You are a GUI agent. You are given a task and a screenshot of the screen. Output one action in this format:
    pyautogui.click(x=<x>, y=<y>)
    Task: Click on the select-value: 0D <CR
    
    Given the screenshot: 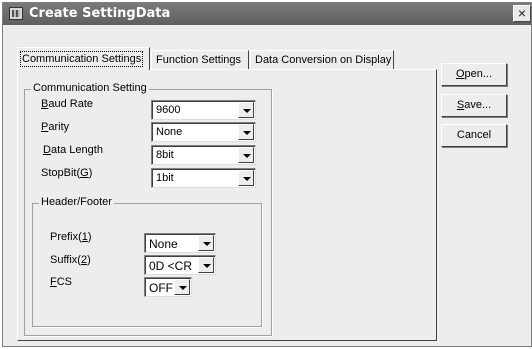 What is the action you would take?
    pyautogui.click(x=171, y=266)
    